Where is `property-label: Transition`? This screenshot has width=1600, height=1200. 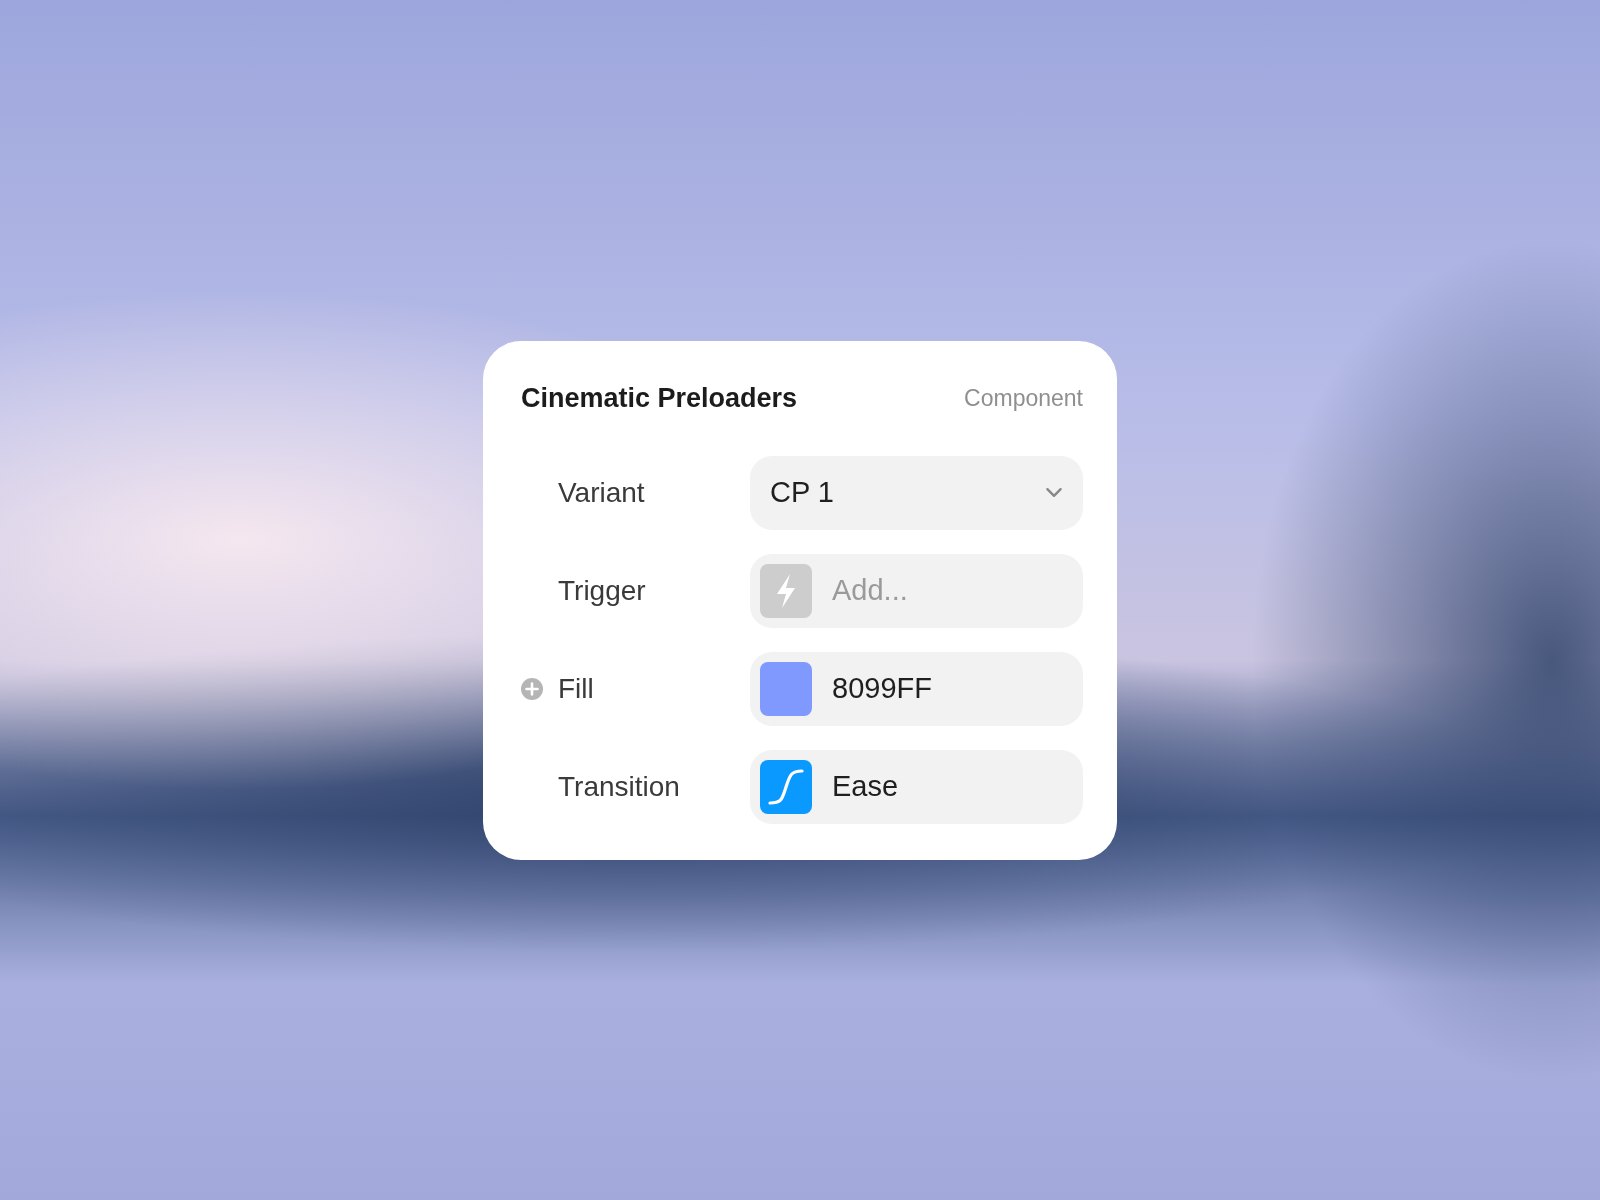 property-label: Transition is located at coordinates (619, 786).